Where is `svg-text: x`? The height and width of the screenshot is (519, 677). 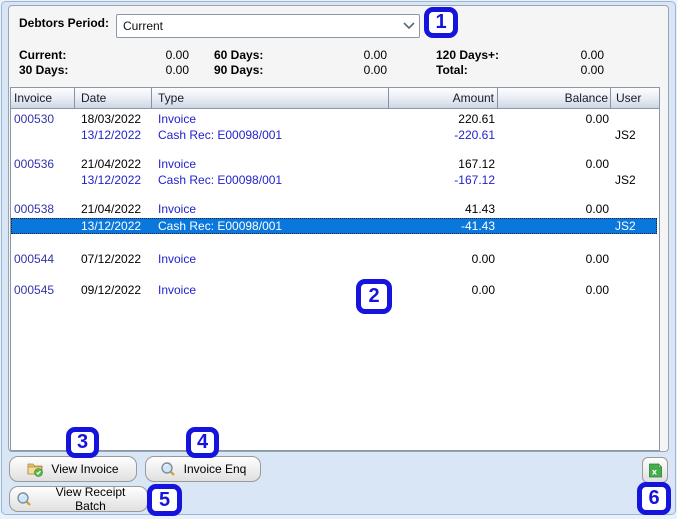
svg-text: x is located at coordinates (654, 471).